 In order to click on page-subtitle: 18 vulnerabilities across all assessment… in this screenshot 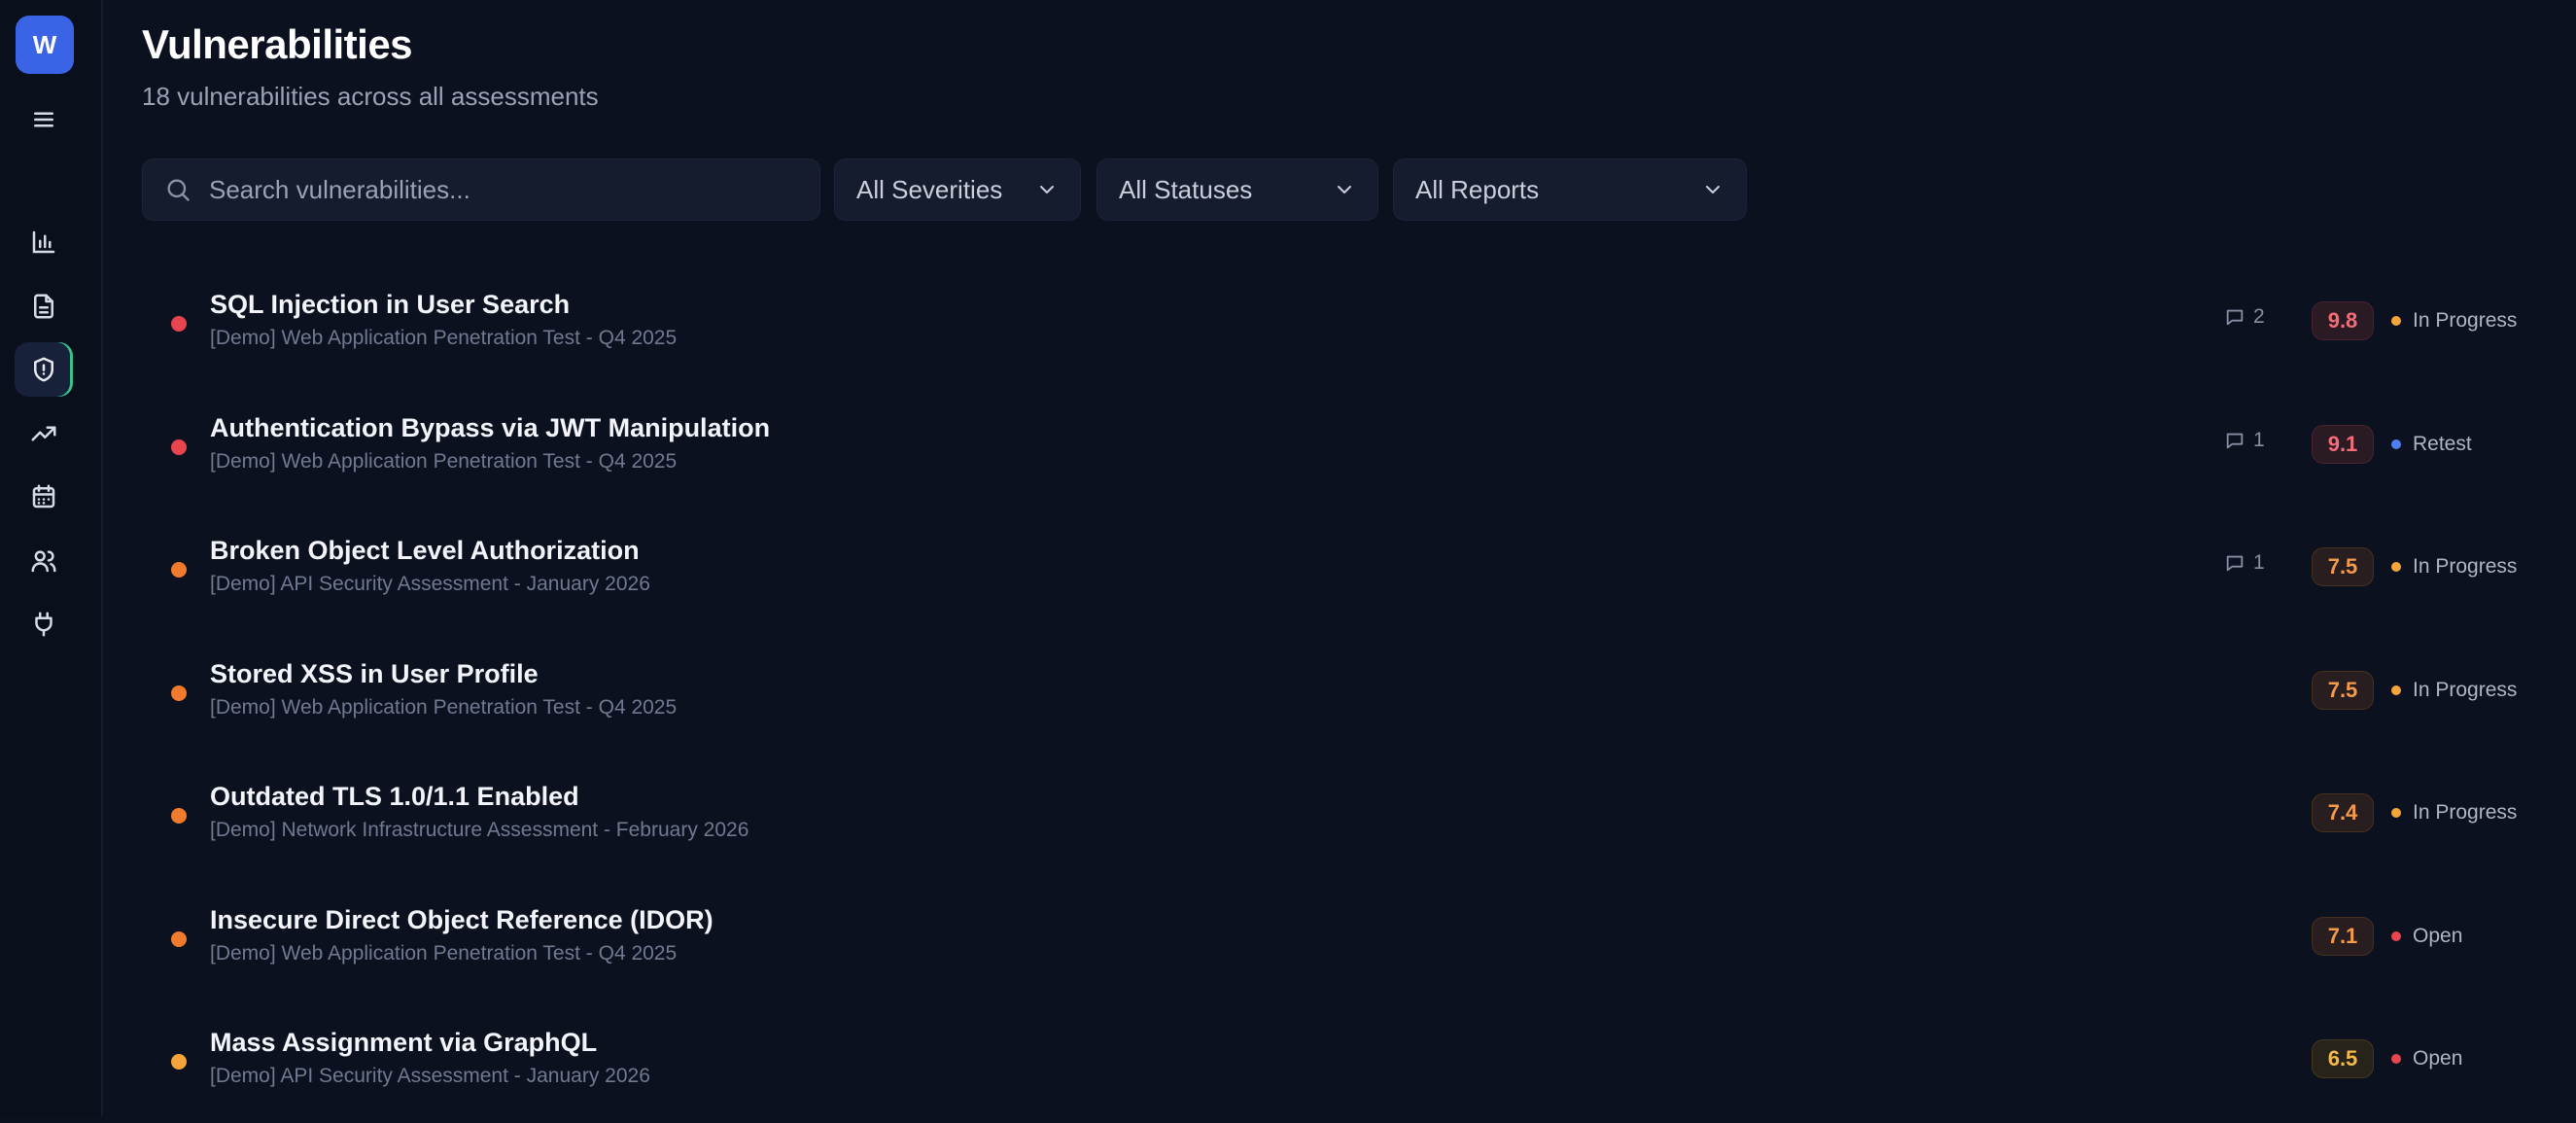, I will do `click(370, 96)`.